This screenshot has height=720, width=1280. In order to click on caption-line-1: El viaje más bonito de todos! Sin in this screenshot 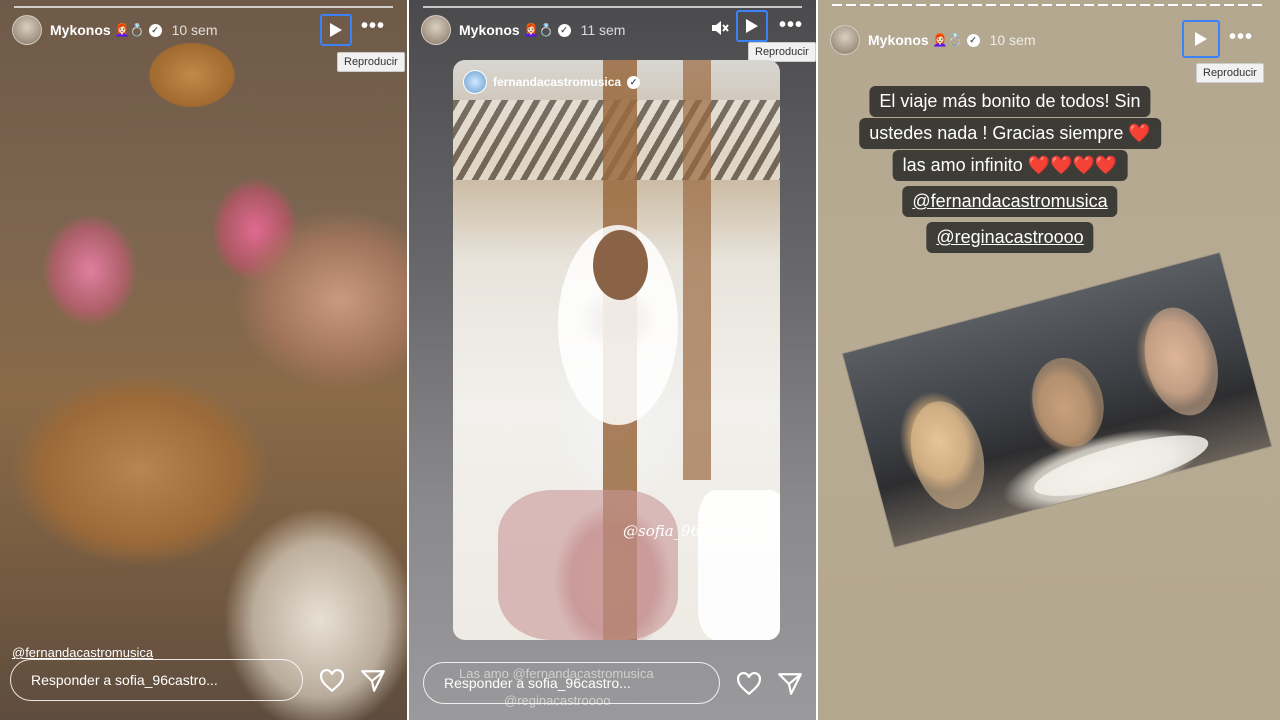, I will do `click(1010, 101)`.